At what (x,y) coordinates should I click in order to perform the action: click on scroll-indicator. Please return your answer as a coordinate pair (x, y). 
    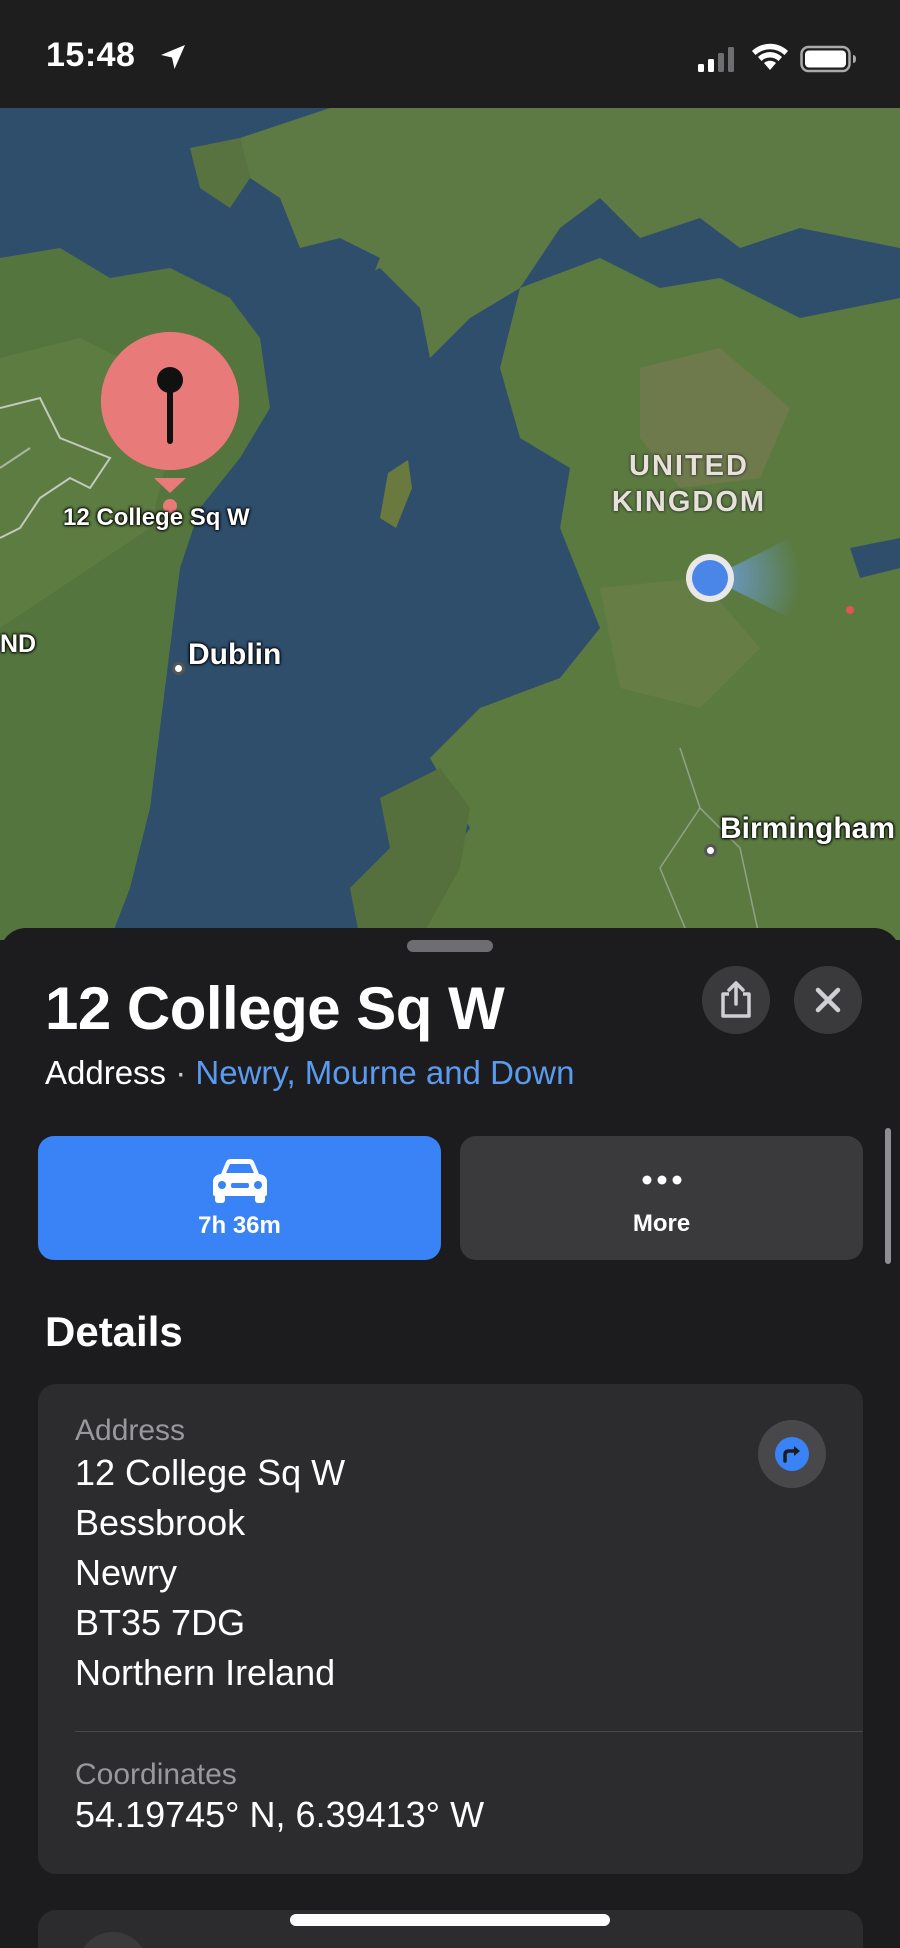
    Looking at the image, I should click on (888, 1196).